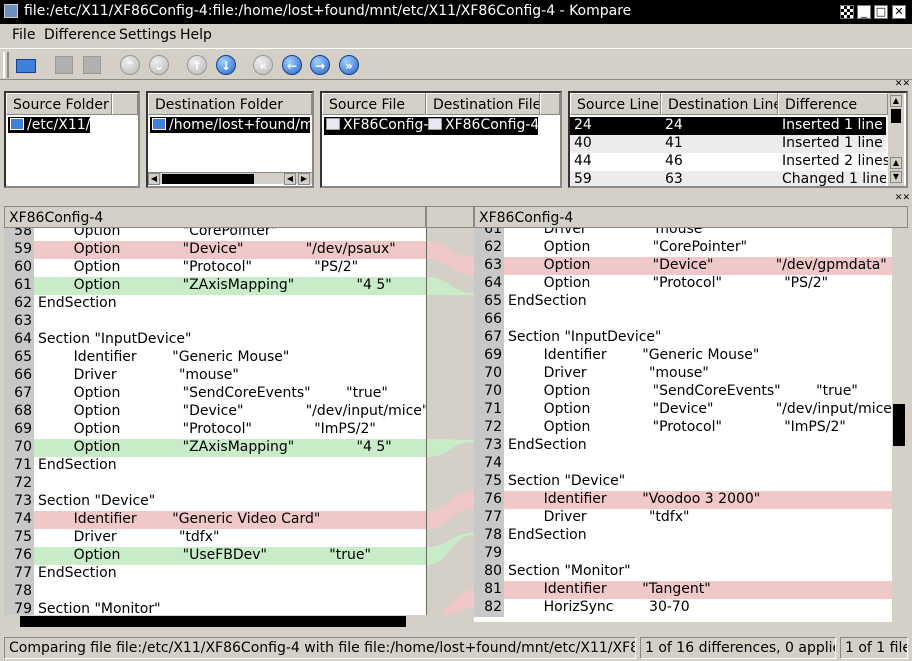  What do you see at coordinates (26, 65) in the screenshot?
I see `open-icon` at bounding box center [26, 65].